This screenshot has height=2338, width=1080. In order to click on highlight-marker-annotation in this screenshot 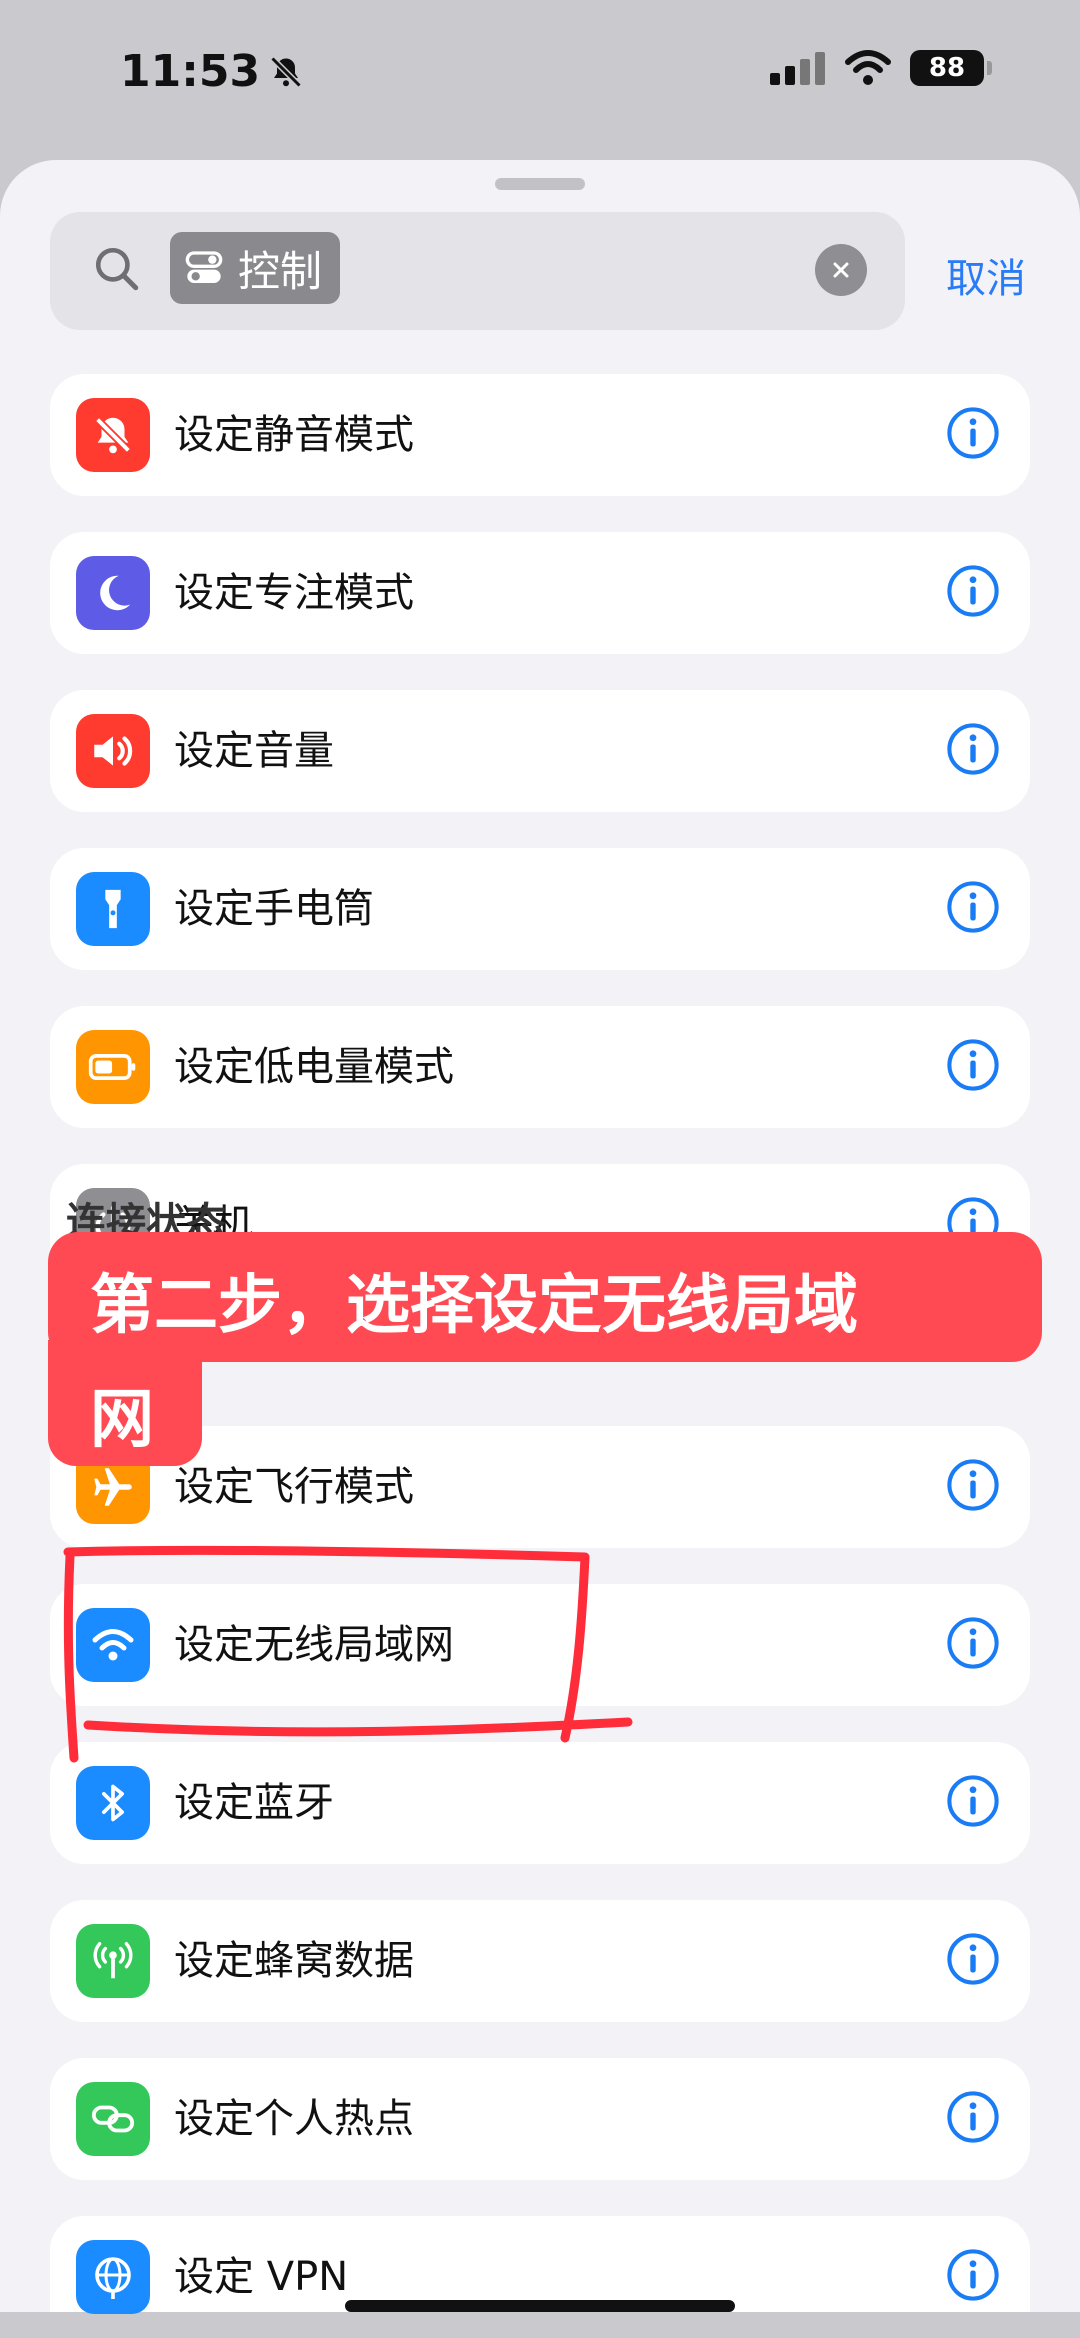, I will do `click(348, 1654)`.